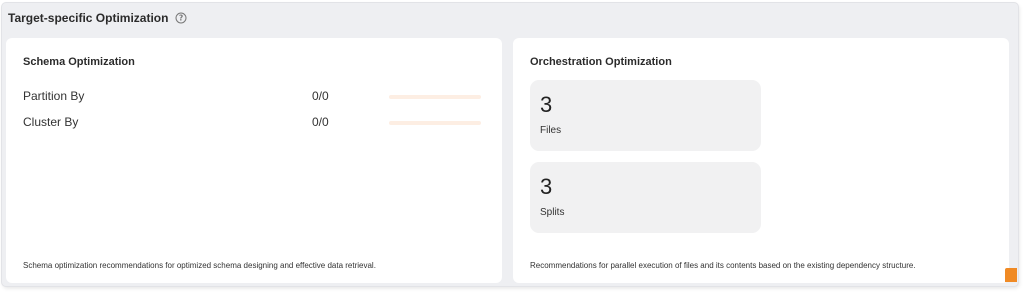  What do you see at coordinates (645, 115) in the screenshot?
I see `files-stat-tile: 3 Files` at bounding box center [645, 115].